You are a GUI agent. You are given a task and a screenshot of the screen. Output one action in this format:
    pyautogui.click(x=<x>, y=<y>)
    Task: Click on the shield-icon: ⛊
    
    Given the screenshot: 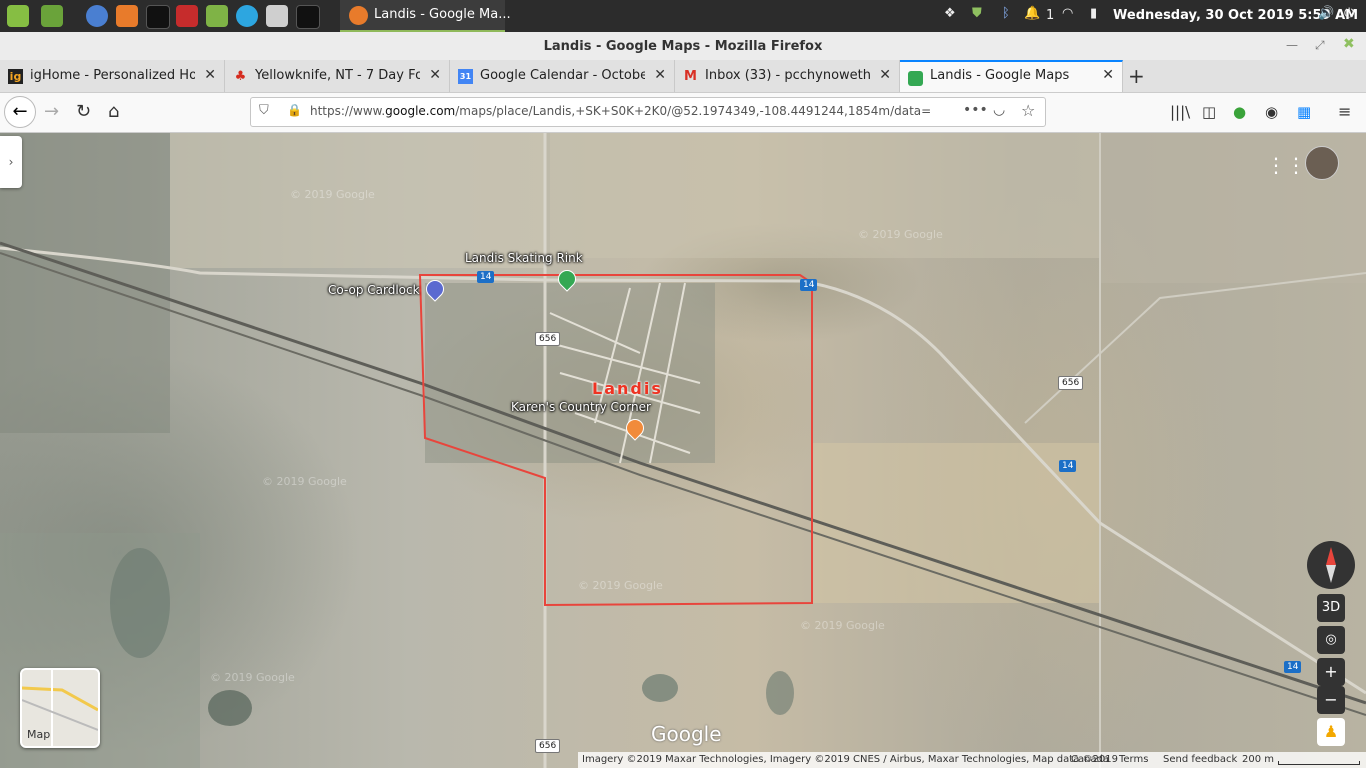 What is the action you would take?
    pyautogui.click(x=977, y=13)
    